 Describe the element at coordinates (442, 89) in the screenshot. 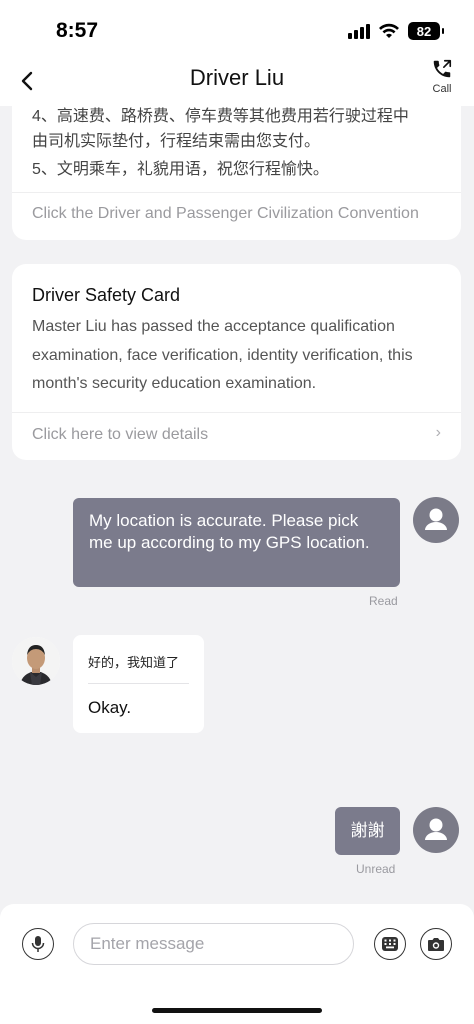

I see `call-label: Call` at that location.